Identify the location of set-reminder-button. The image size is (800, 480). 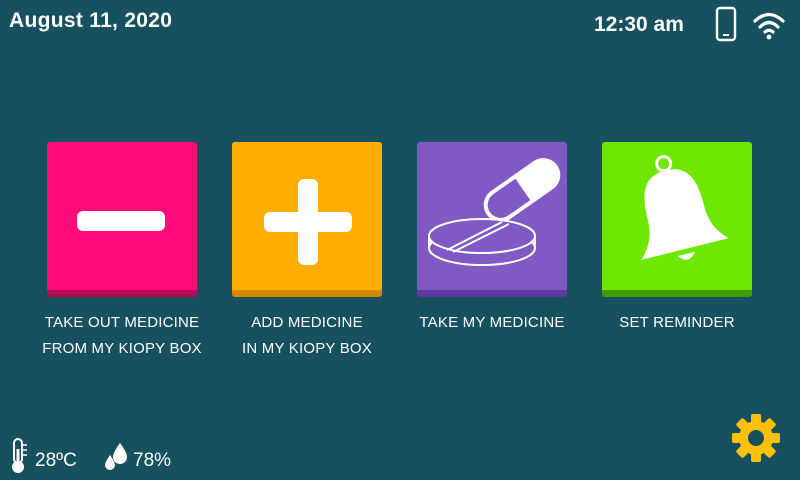
(677, 219).